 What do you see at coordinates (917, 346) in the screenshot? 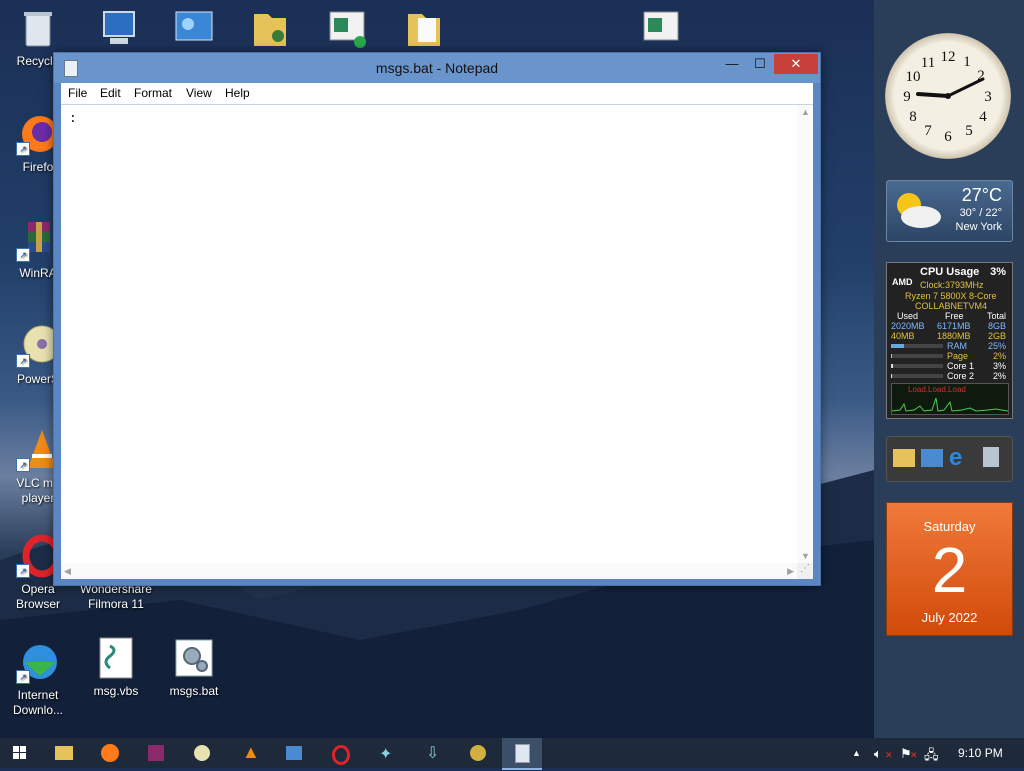
I see `ram-meter` at bounding box center [917, 346].